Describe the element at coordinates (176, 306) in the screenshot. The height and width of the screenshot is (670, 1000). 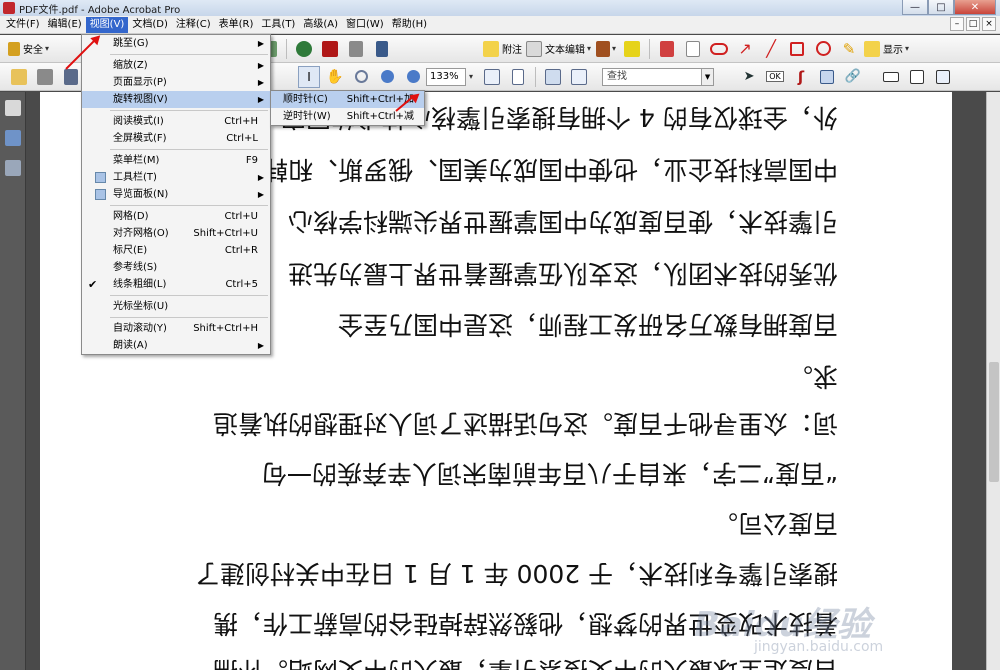
I see `menu-item-cursor-coordinates: 光标坐标(U)` at that location.